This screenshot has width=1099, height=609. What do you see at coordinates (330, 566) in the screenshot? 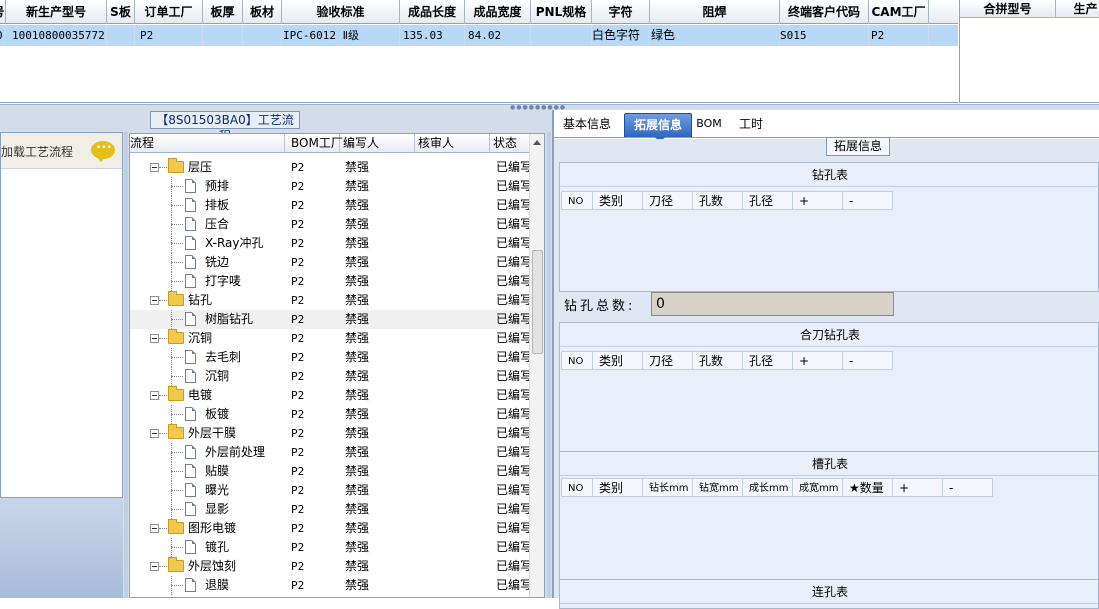
I see `tree-row: 外层蚀刻 P2 禁强 已编写` at bounding box center [330, 566].